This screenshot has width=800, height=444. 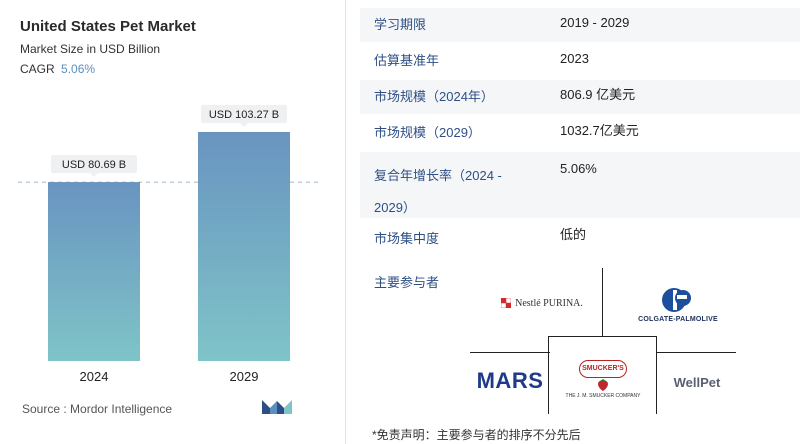 I want to click on info-value: 806.9 亿美元, so click(x=598, y=94).